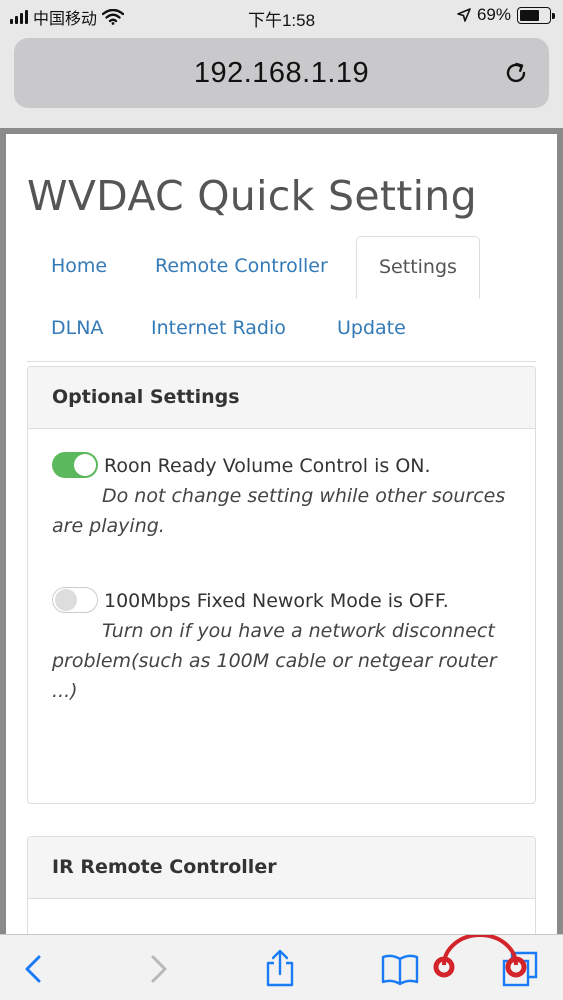  Describe the element at coordinates (75, 465) in the screenshot. I see `roon-volume-toggle` at that location.